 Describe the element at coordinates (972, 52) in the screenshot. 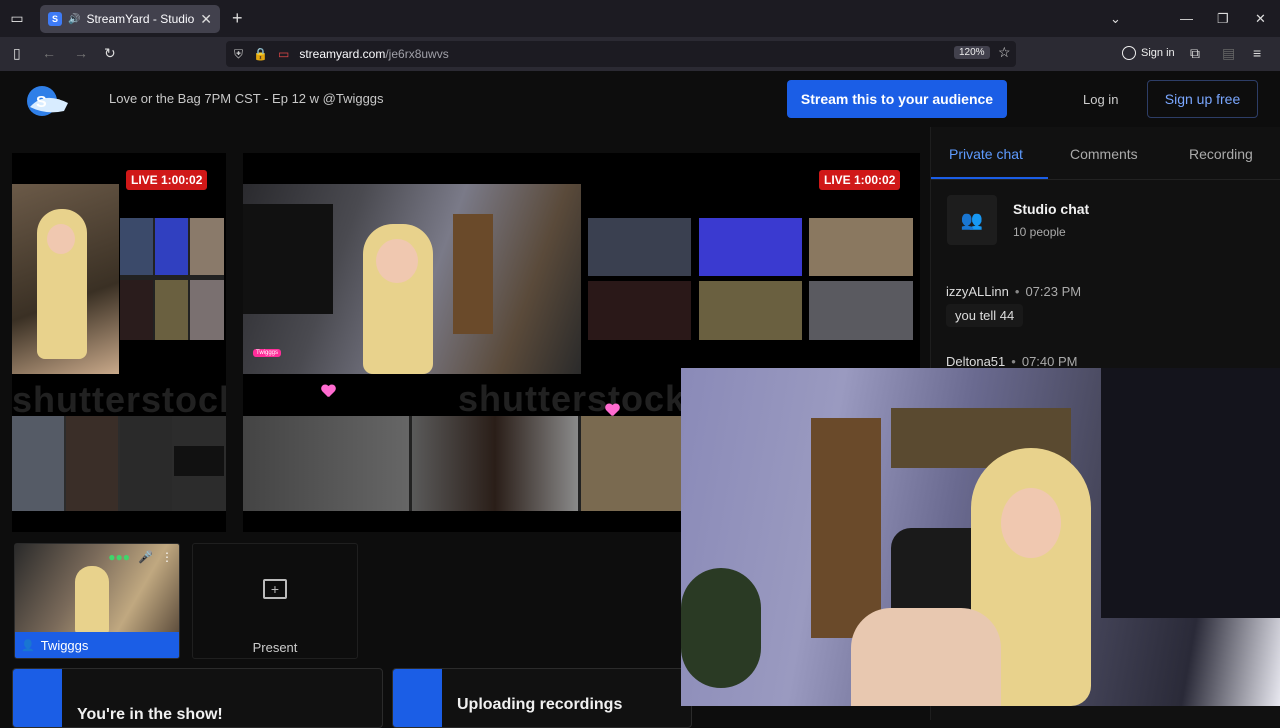

I see `zoom-level: 120%` at that location.